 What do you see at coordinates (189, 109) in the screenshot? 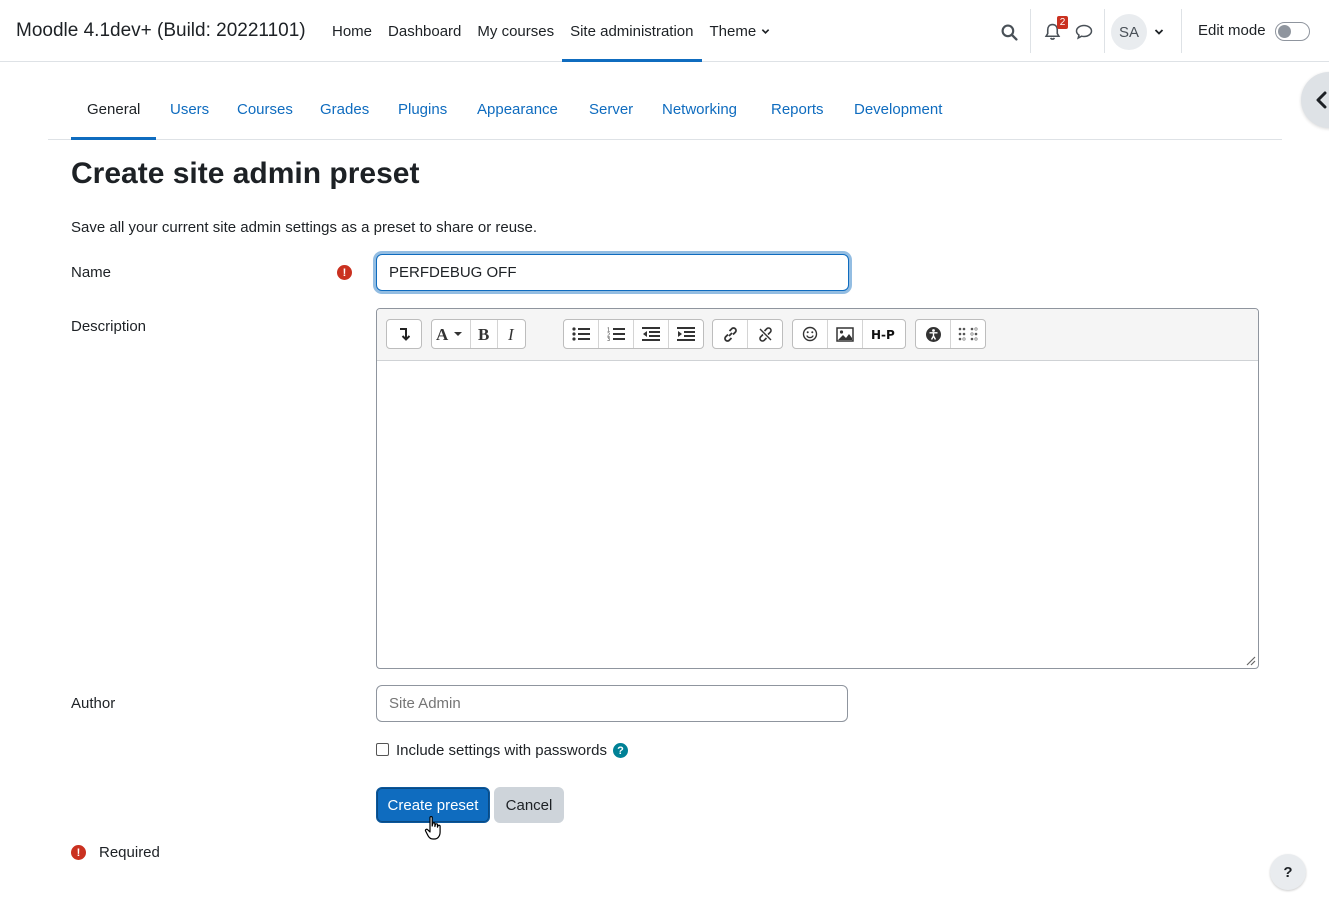
I see `tab-users: Users` at bounding box center [189, 109].